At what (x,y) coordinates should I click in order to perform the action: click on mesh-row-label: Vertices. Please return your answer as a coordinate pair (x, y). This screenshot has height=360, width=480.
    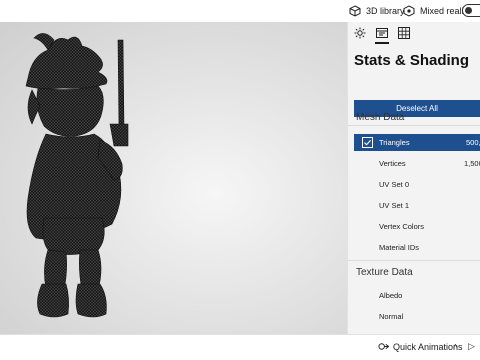
    Looking at the image, I should click on (392, 163).